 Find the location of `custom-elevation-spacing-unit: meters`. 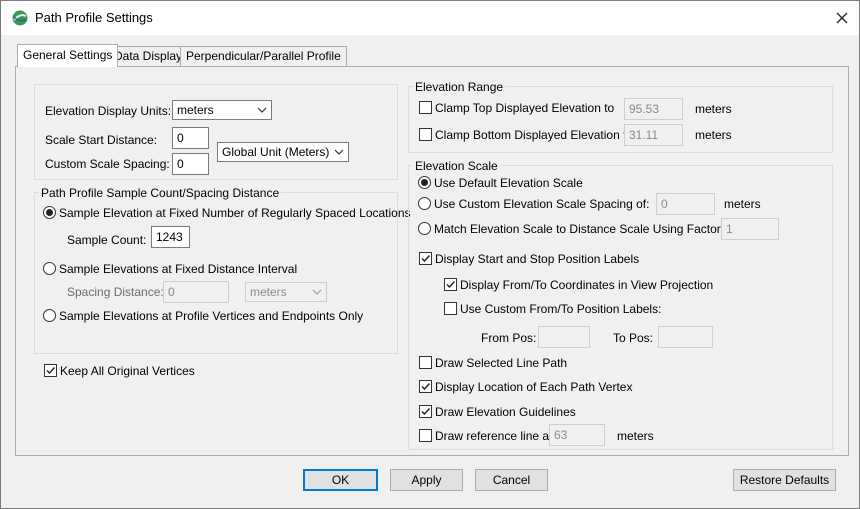

custom-elevation-spacing-unit: meters is located at coordinates (742, 204).